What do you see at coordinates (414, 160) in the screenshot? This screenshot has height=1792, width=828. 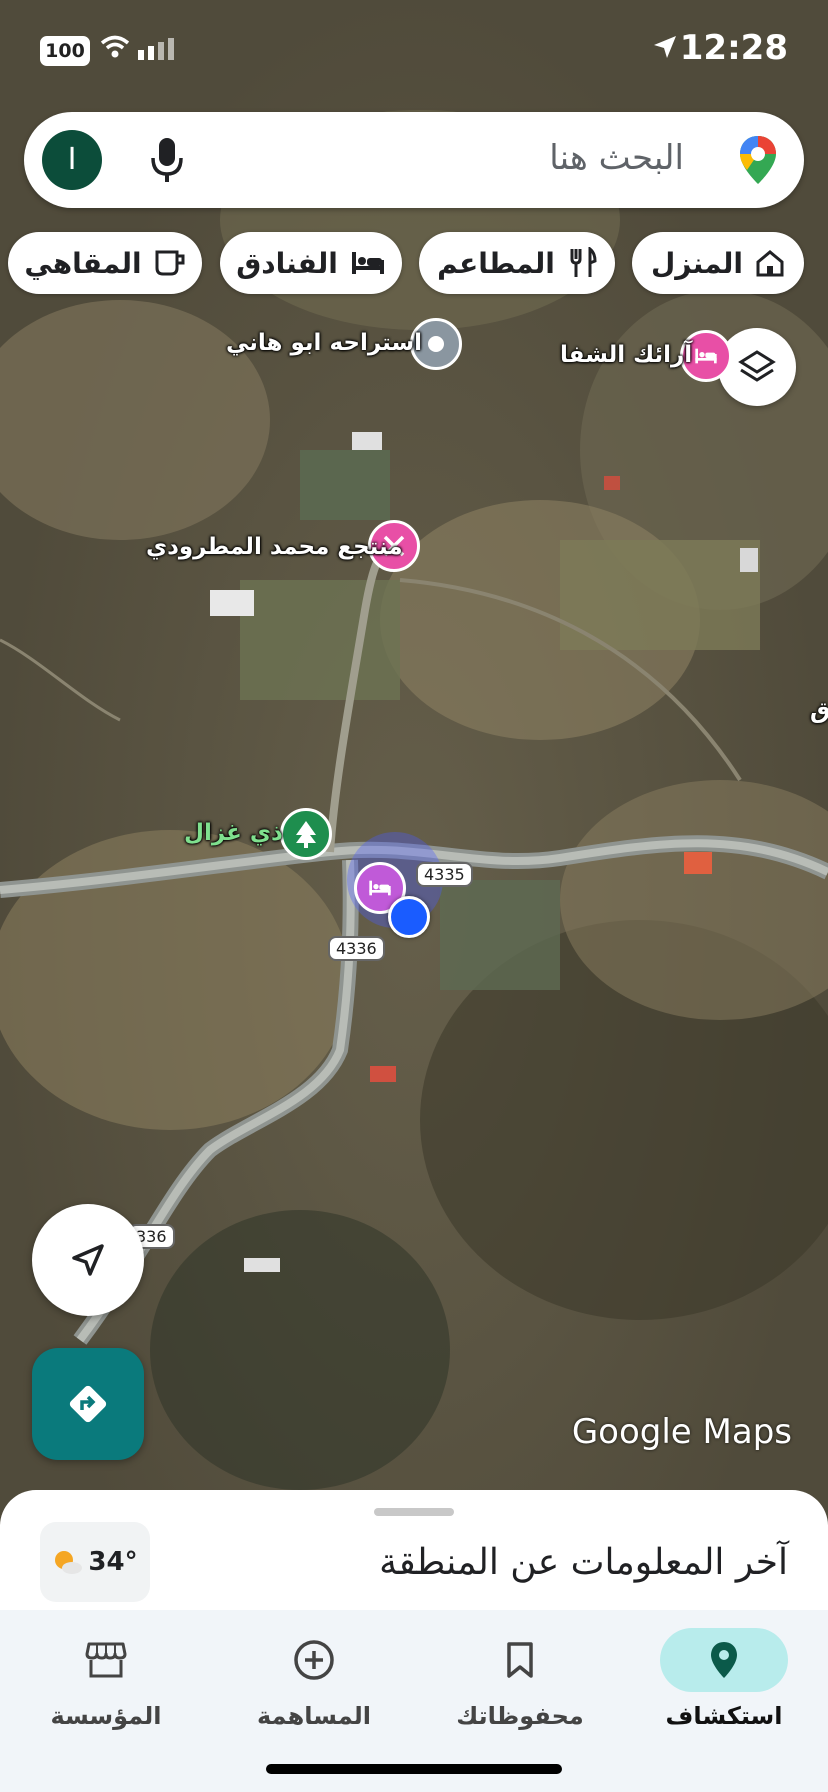 I see `search-bar: I البحث هنا` at bounding box center [414, 160].